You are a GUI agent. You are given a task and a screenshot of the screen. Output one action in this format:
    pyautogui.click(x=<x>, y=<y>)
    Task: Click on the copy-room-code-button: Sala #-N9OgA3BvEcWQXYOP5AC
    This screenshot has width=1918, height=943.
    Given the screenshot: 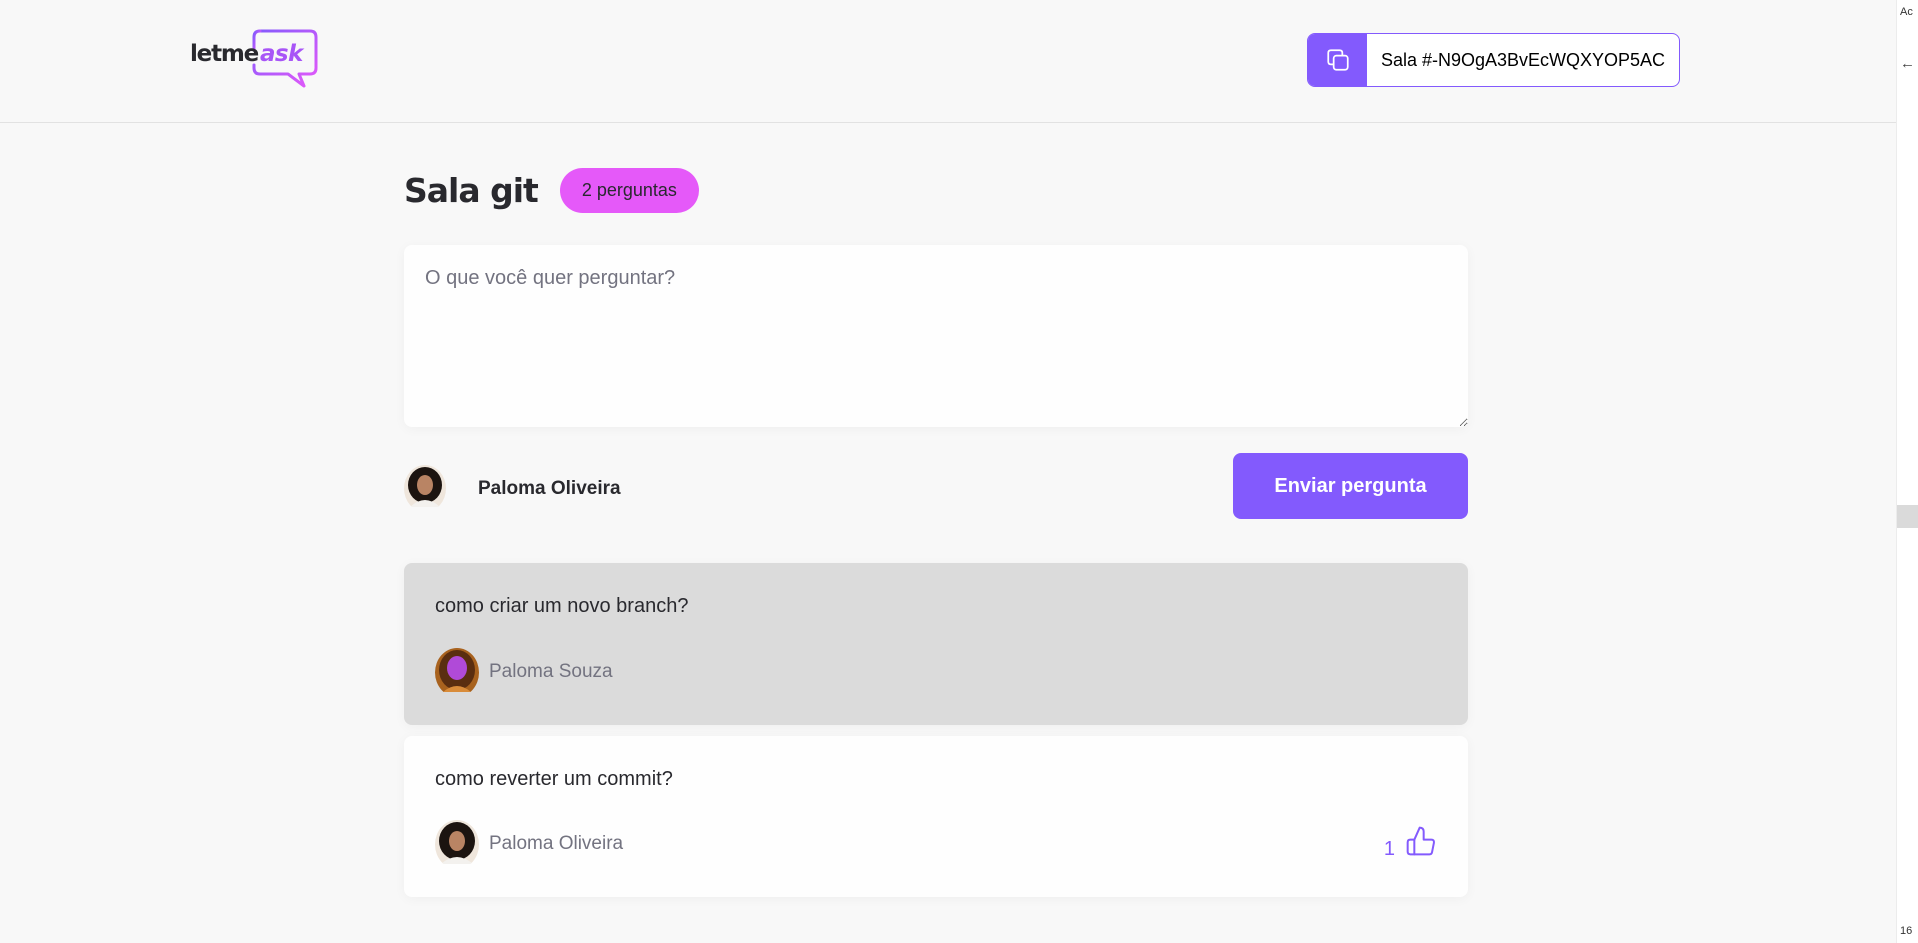 What is the action you would take?
    pyautogui.click(x=1493, y=60)
    